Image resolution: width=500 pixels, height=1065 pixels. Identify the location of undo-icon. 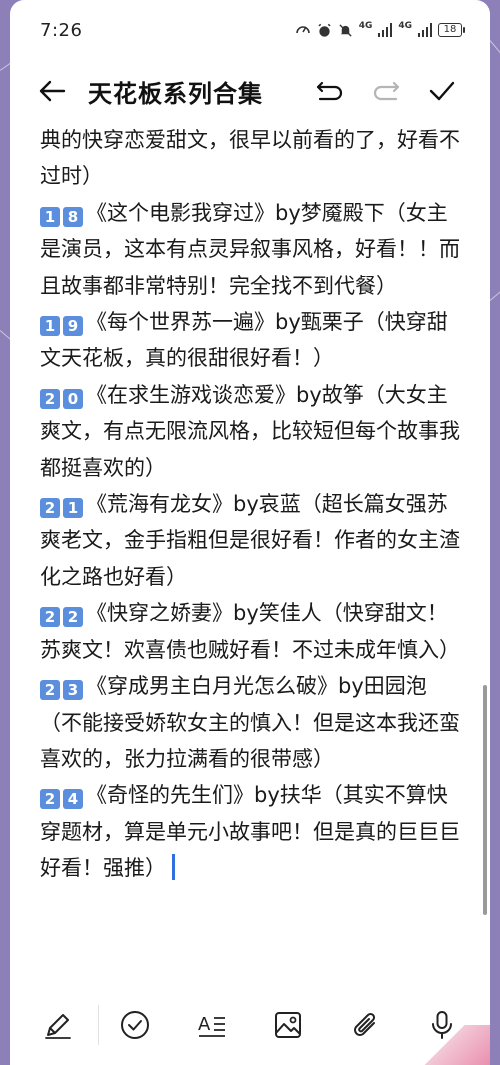
(329, 91).